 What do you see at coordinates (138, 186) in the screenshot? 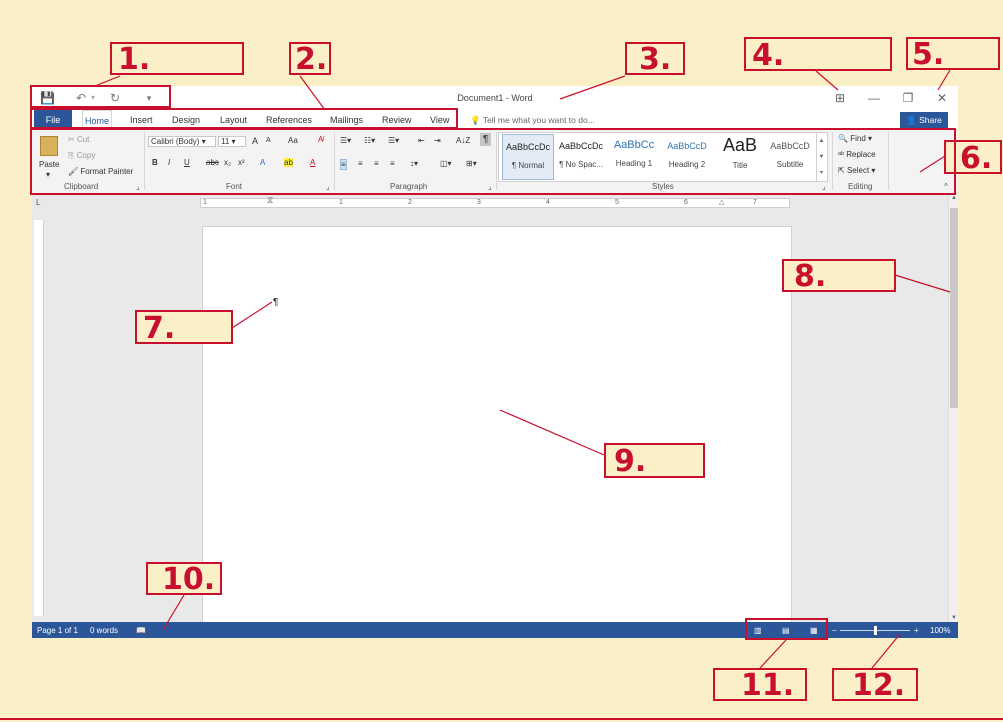
I see `clipboard-launcher-icon: ⌟` at bounding box center [138, 186].